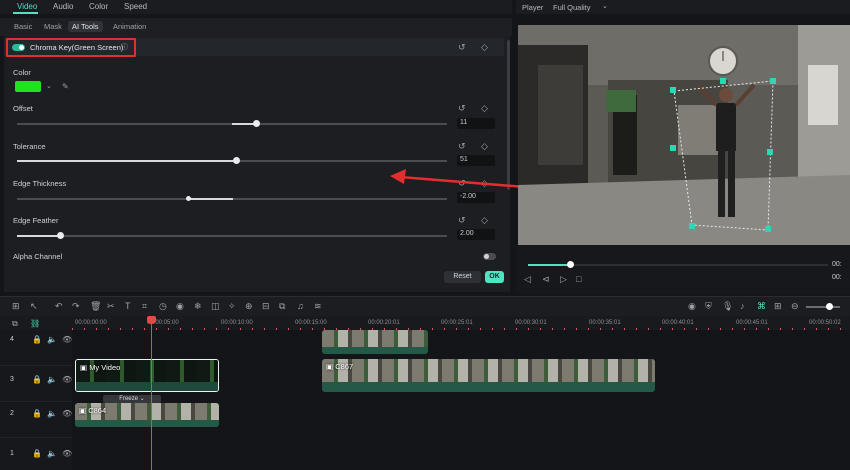 The image size is (850, 470). I want to click on color-label: Color, so click(22, 72).